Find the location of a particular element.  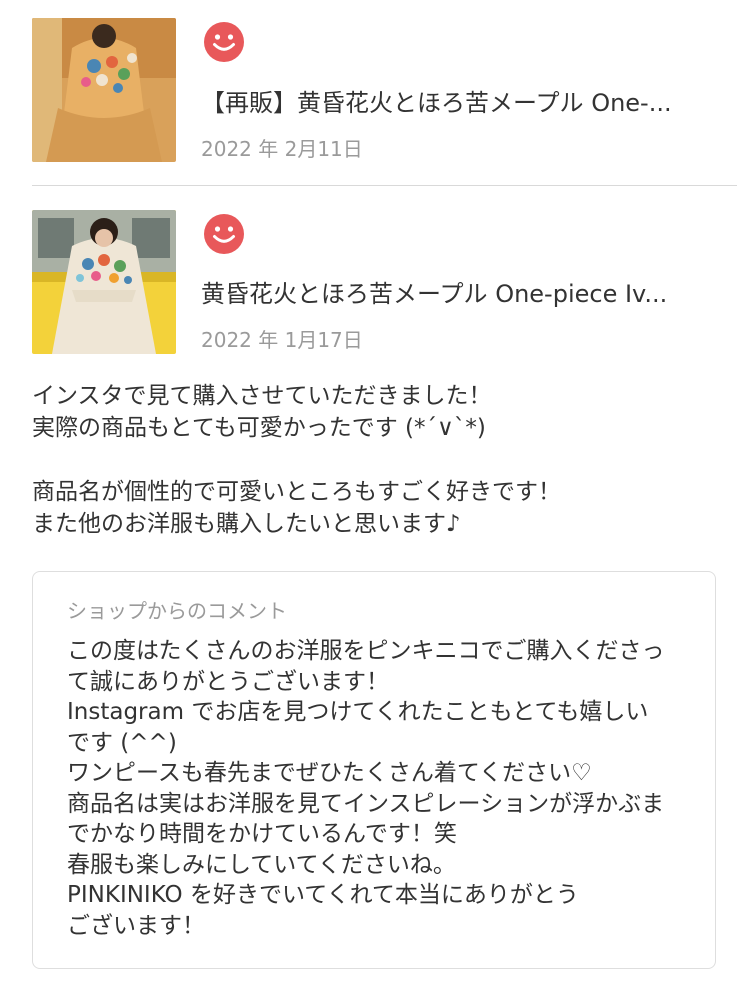

shop-reply-line: て誠にありがとうございます！ is located at coordinates (228, 681).